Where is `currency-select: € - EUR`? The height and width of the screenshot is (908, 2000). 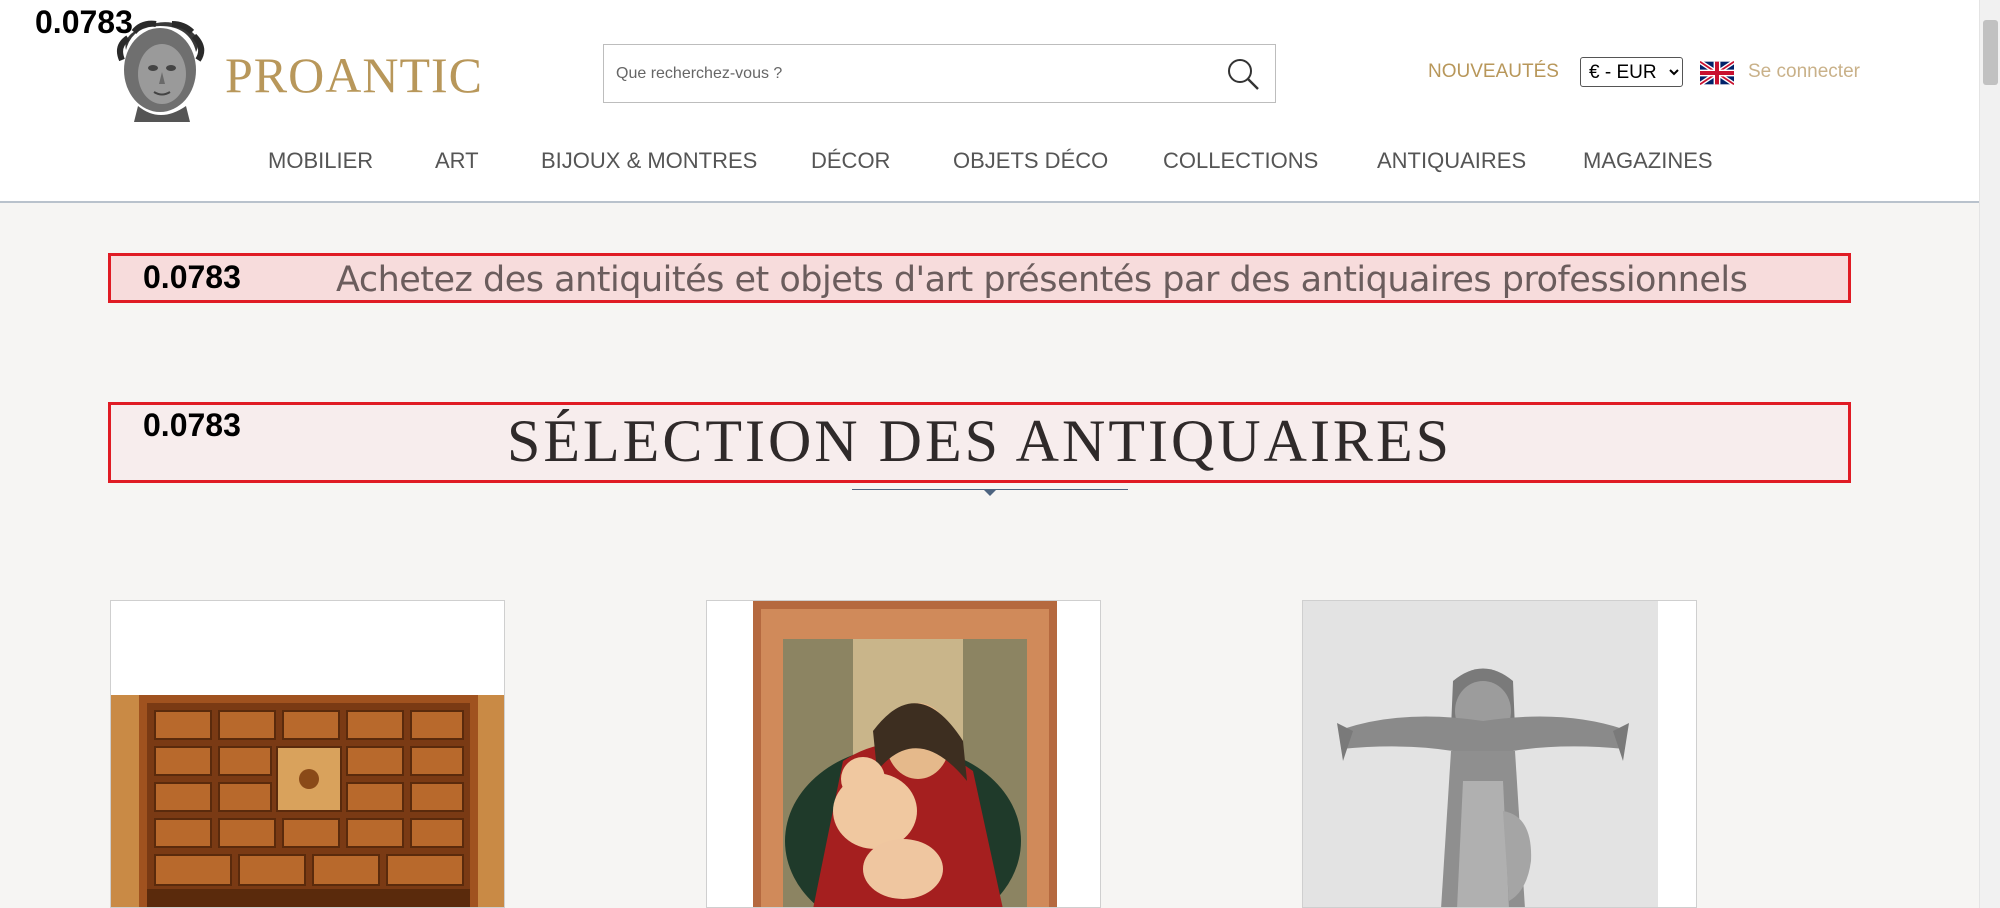
currency-select: € - EUR is located at coordinates (1631, 72).